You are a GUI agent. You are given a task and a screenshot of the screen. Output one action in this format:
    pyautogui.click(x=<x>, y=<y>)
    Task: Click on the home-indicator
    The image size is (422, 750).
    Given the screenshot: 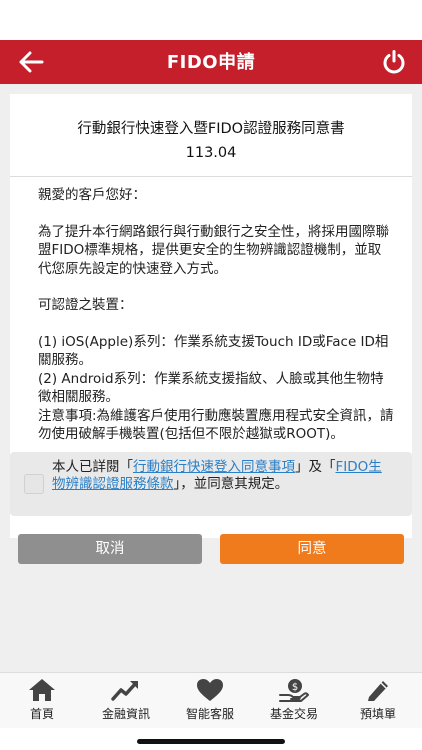 What is the action you would take?
    pyautogui.click(x=211, y=741)
    